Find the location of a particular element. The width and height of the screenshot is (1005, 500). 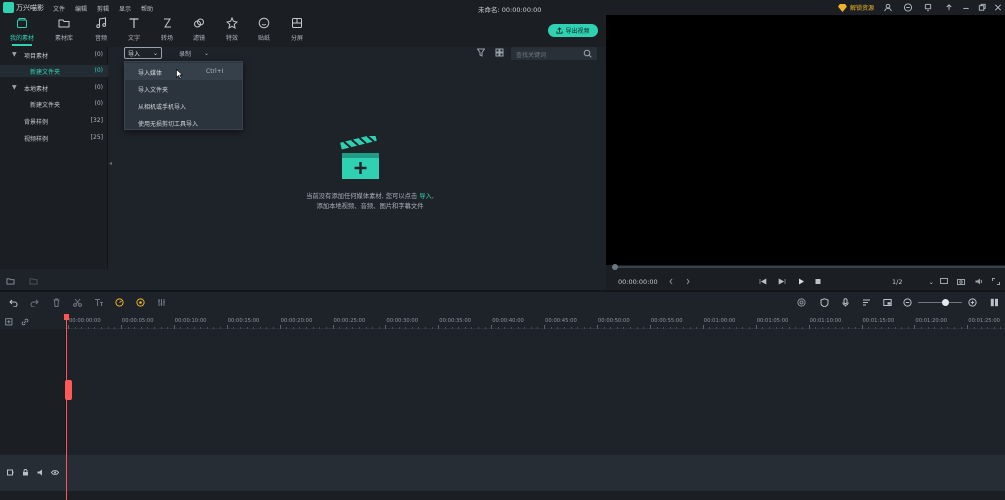

next-frame-icon is located at coordinates (782, 281).